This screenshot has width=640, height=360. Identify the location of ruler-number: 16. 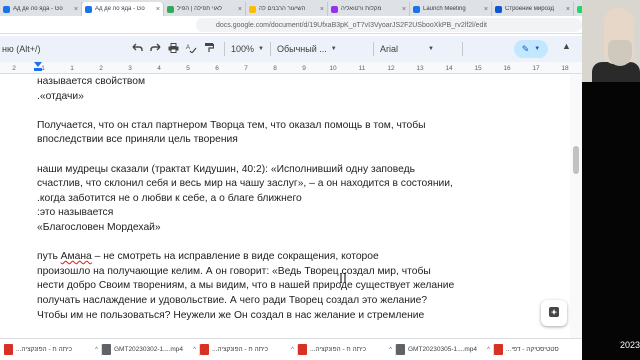
(507, 68).